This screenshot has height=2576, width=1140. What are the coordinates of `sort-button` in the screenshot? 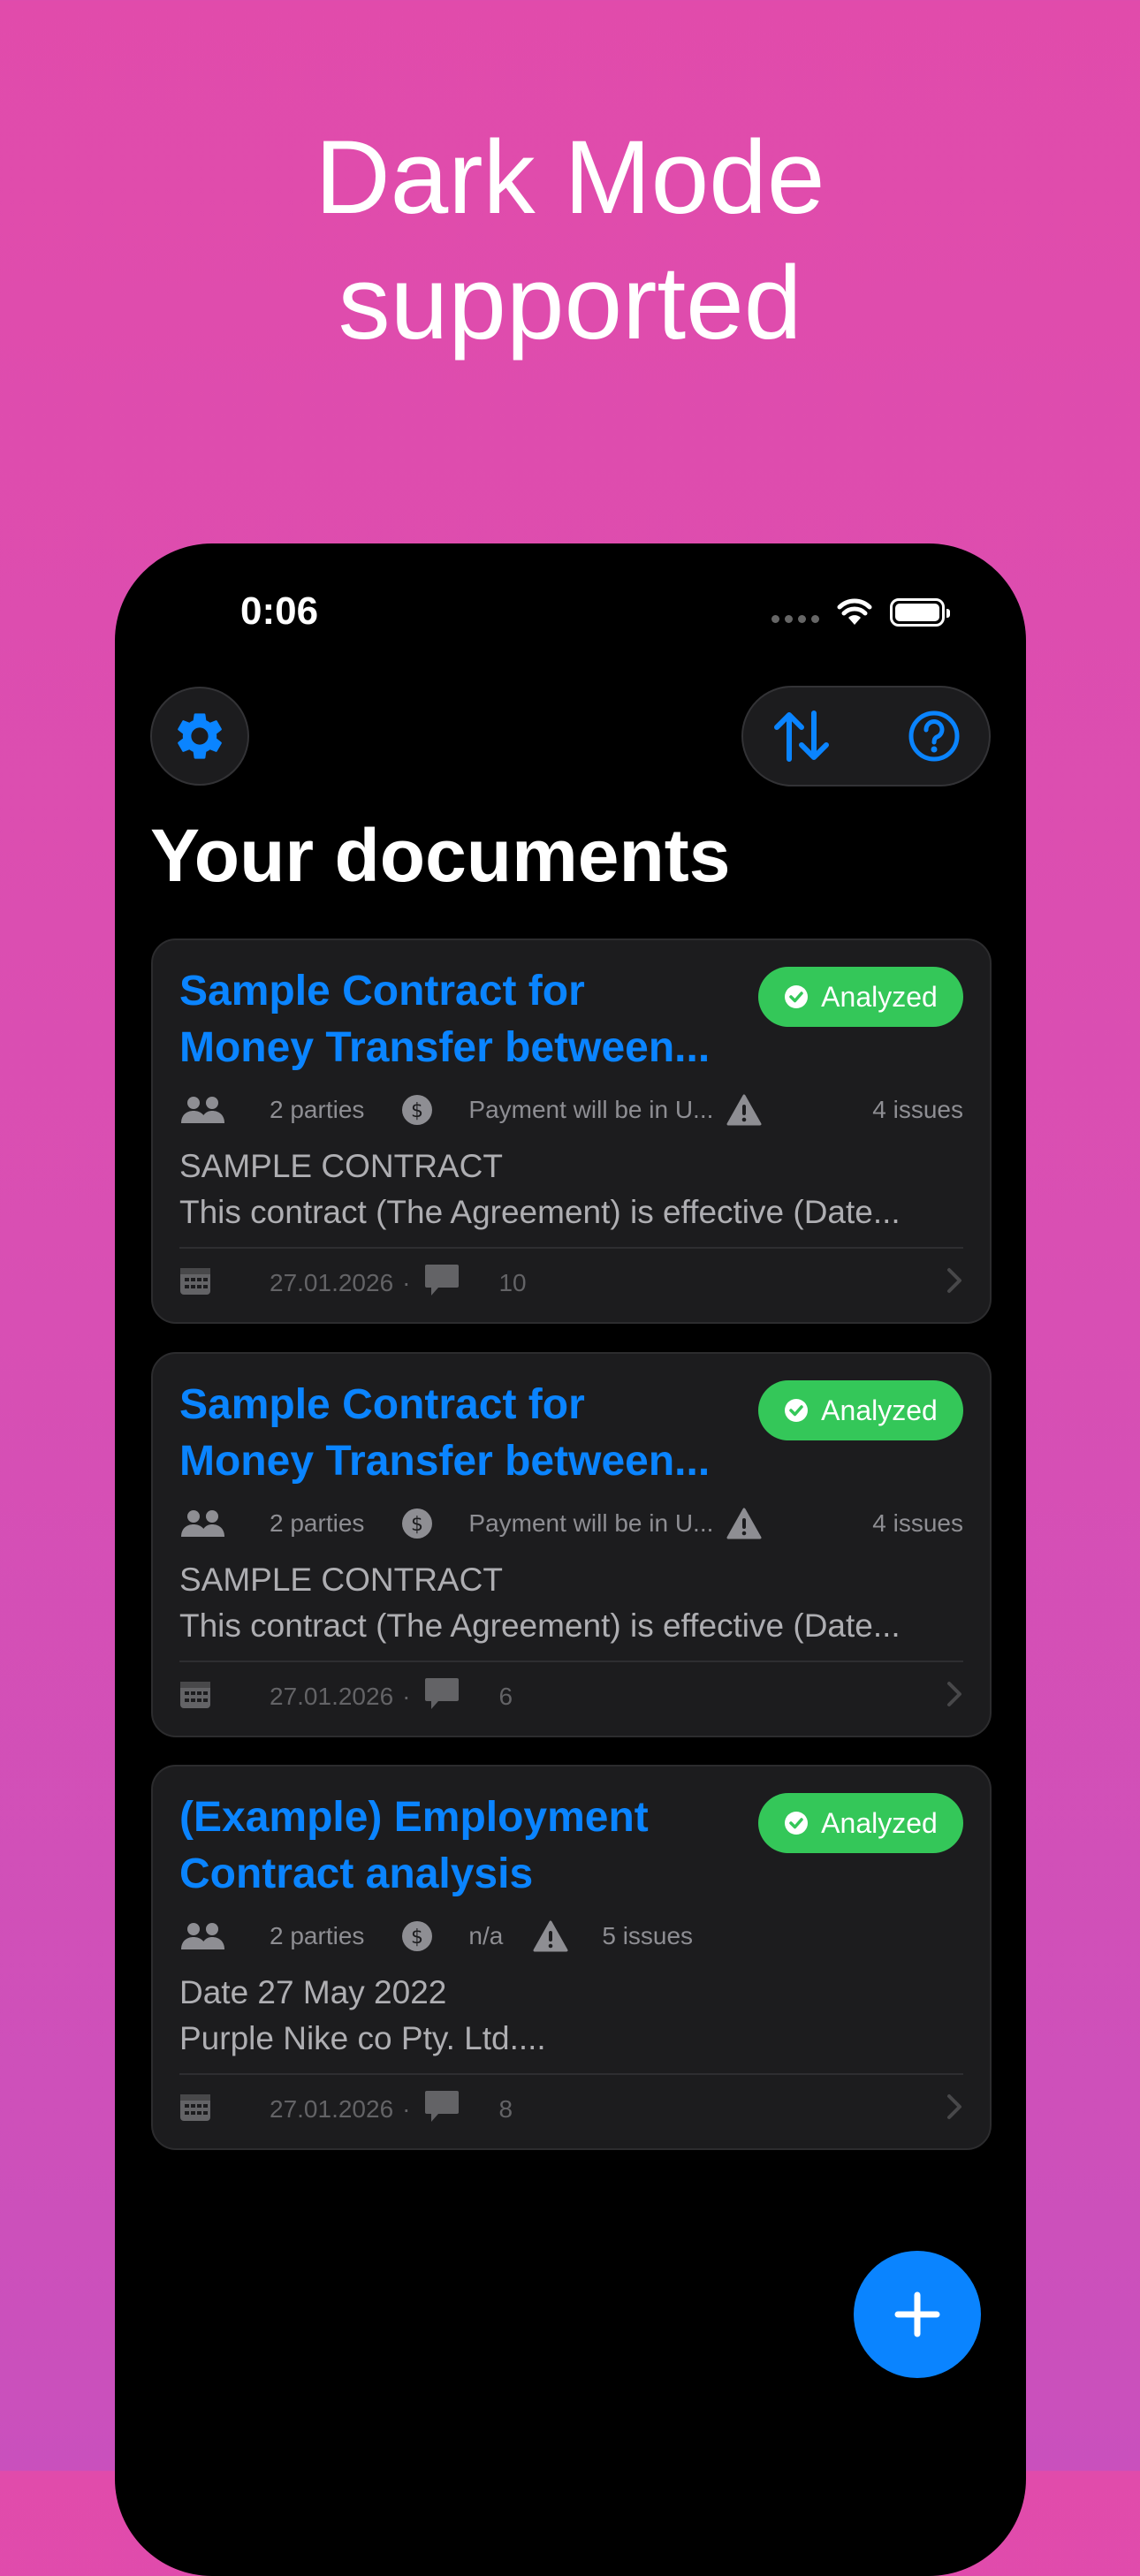 It's located at (801, 736).